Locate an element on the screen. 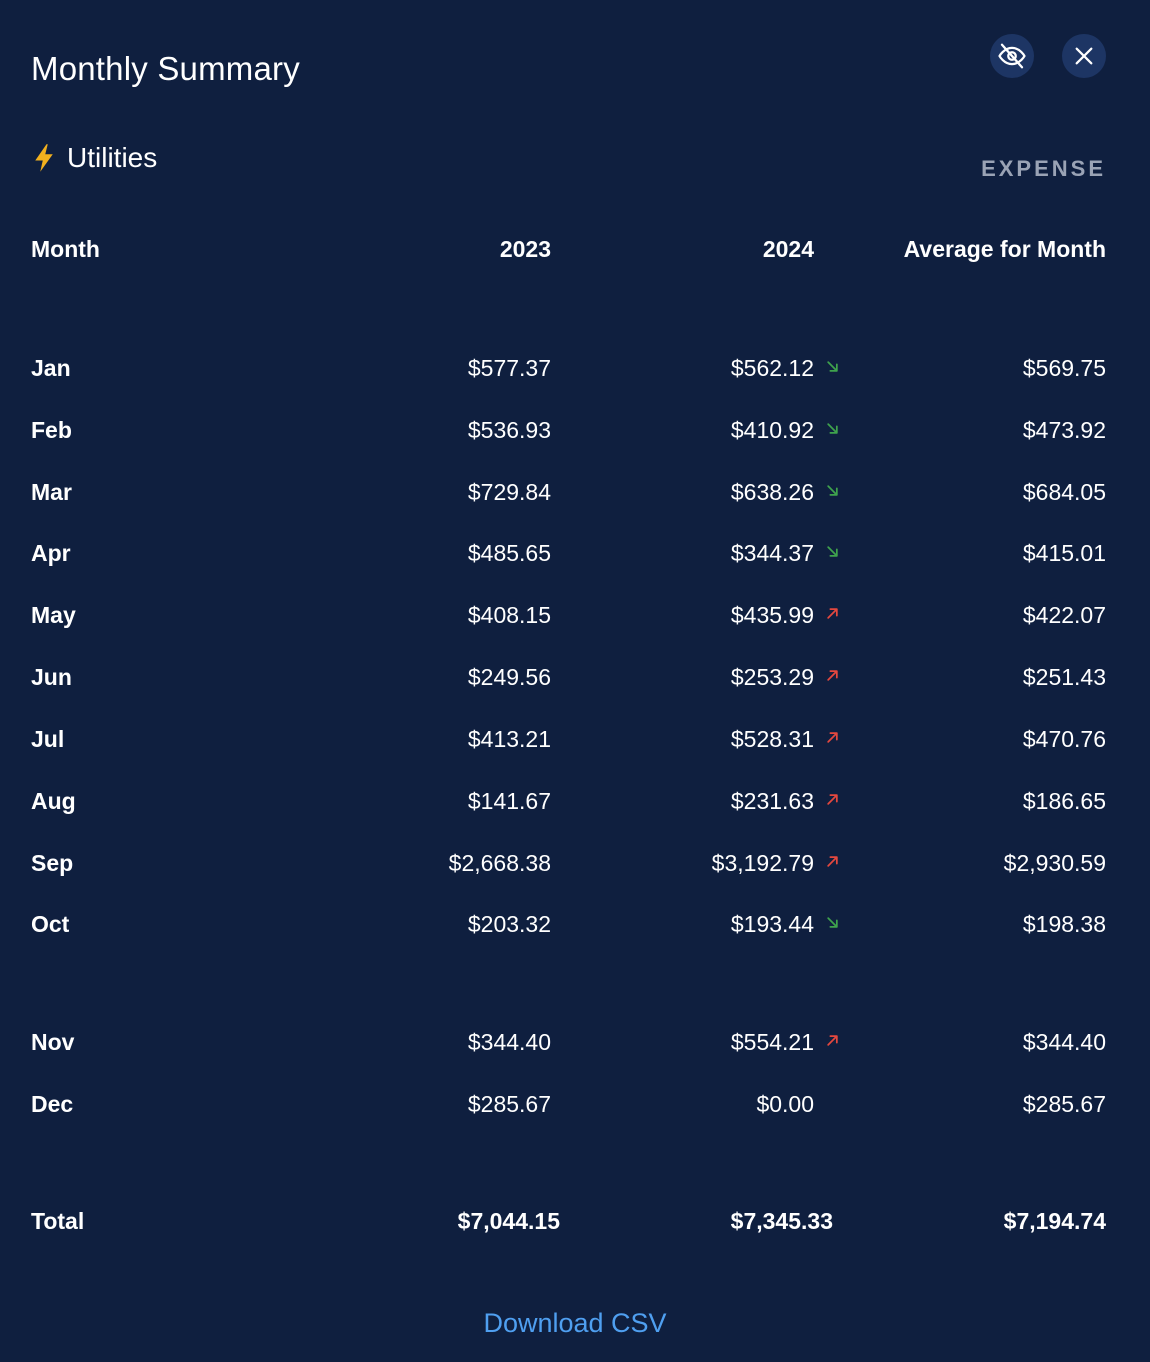 Image resolution: width=1150 pixels, height=1362 pixels. close-icon is located at coordinates (1084, 56).